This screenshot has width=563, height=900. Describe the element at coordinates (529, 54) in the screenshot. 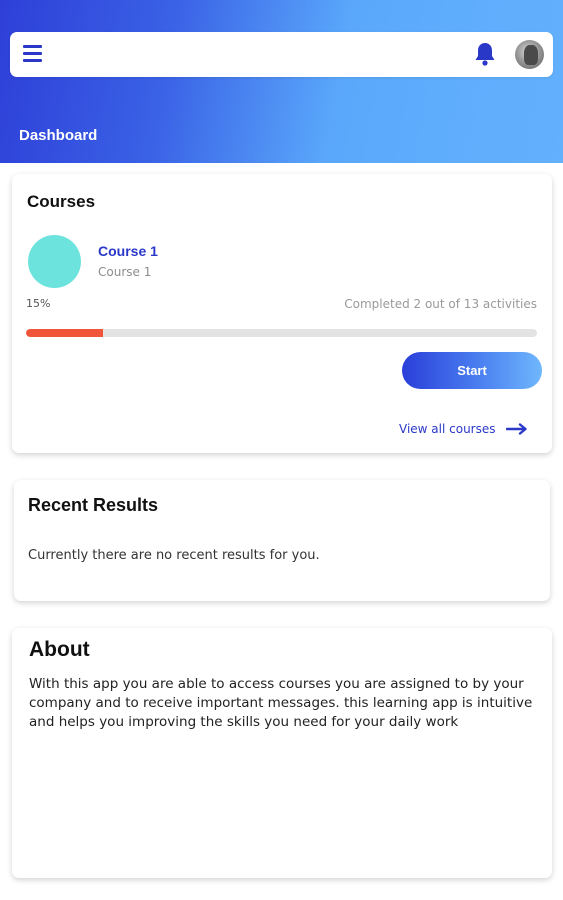

I see `user-avatar` at that location.